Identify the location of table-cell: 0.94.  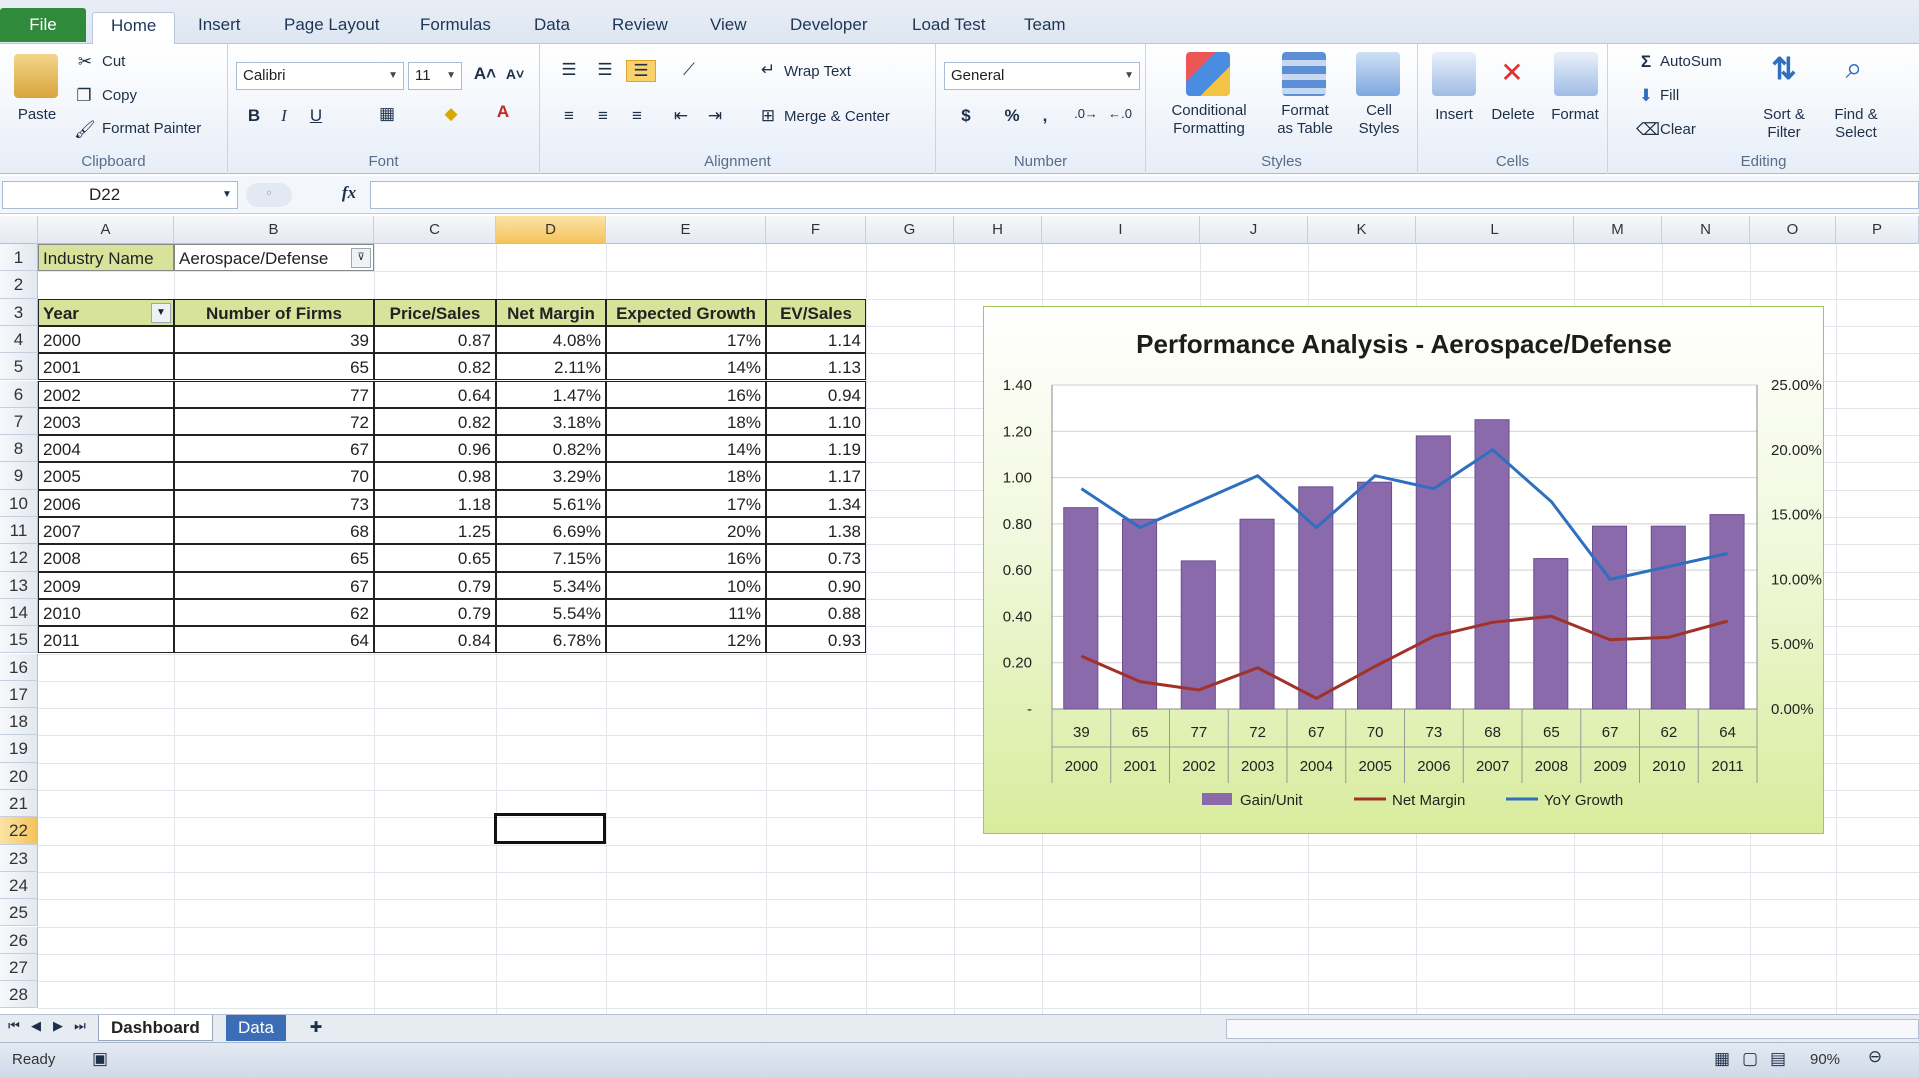
(816, 394).